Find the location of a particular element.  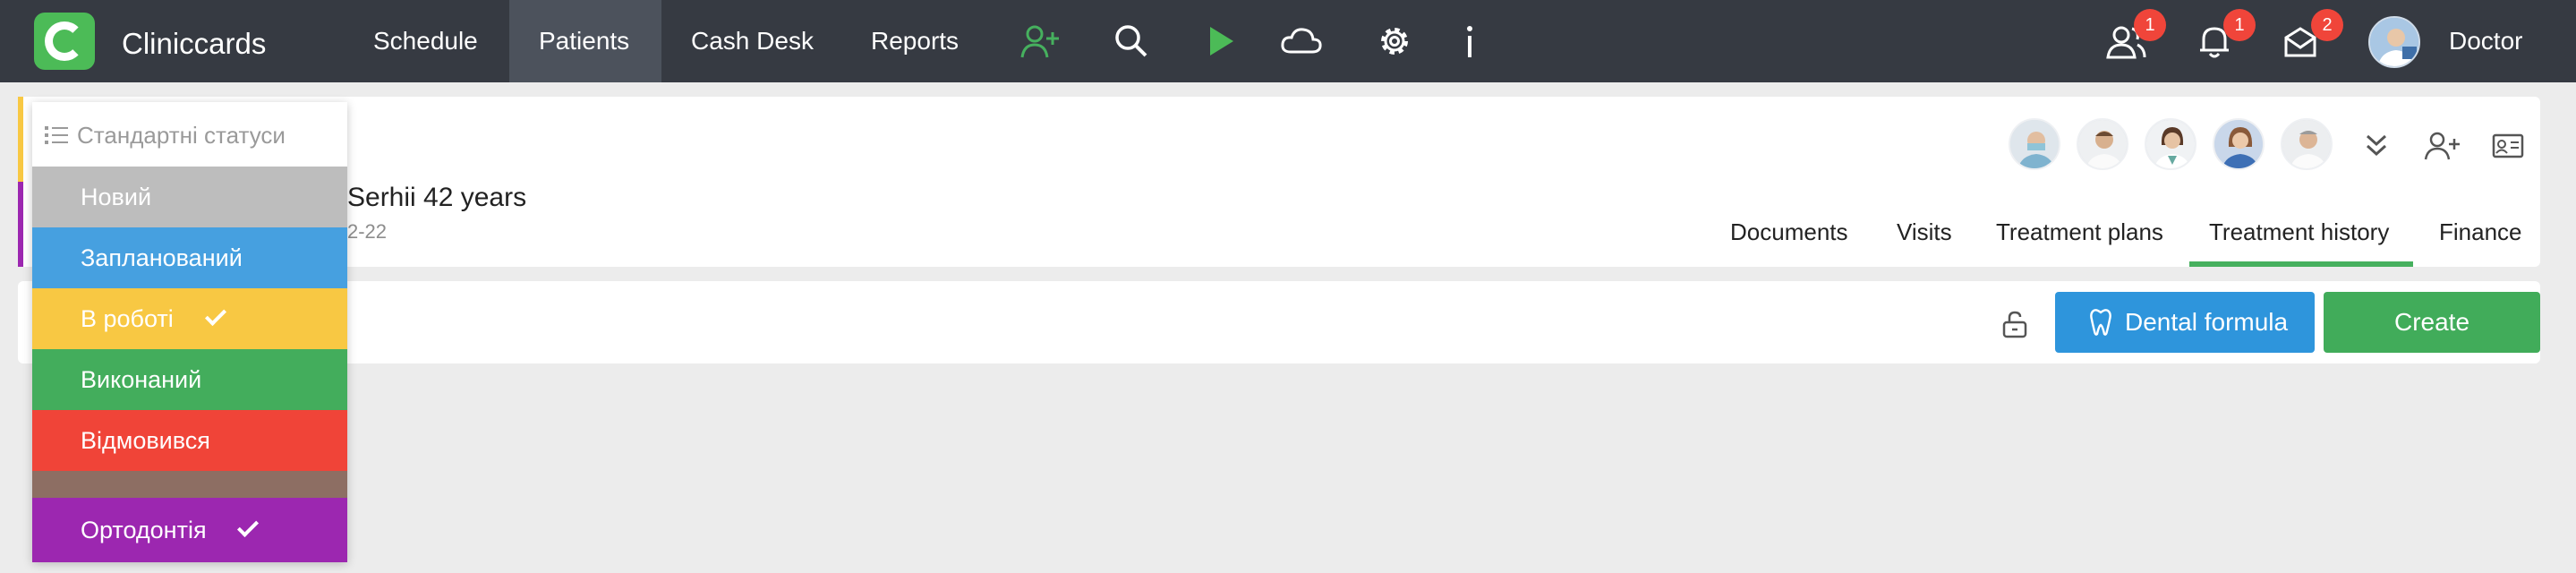

patient-birthdate: 2-22 is located at coordinates (367, 231).